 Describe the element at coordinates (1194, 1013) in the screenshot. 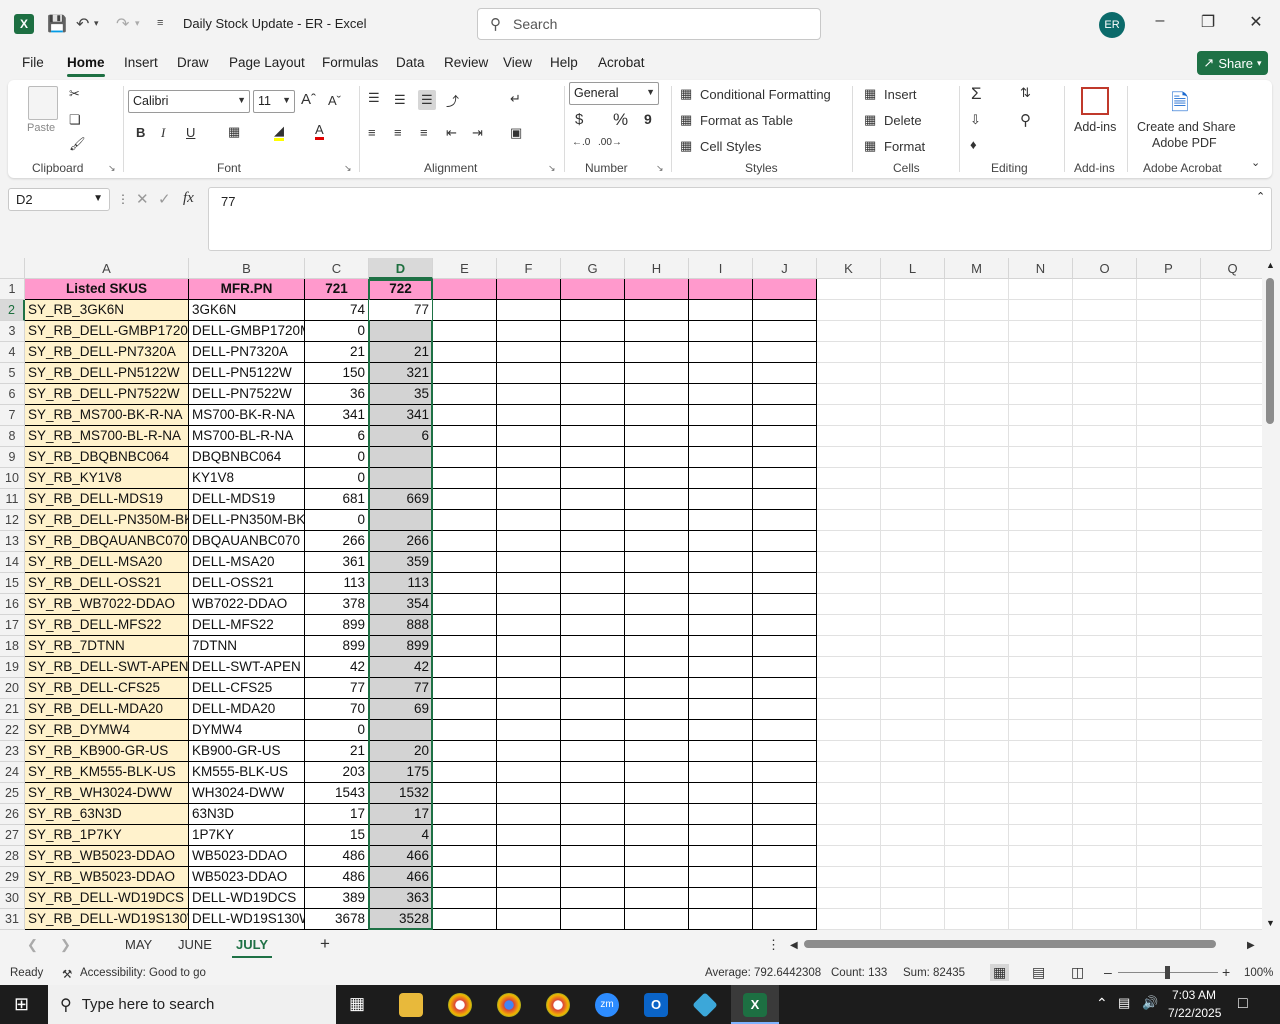

I see `clock-date: 7/22/2025` at that location.